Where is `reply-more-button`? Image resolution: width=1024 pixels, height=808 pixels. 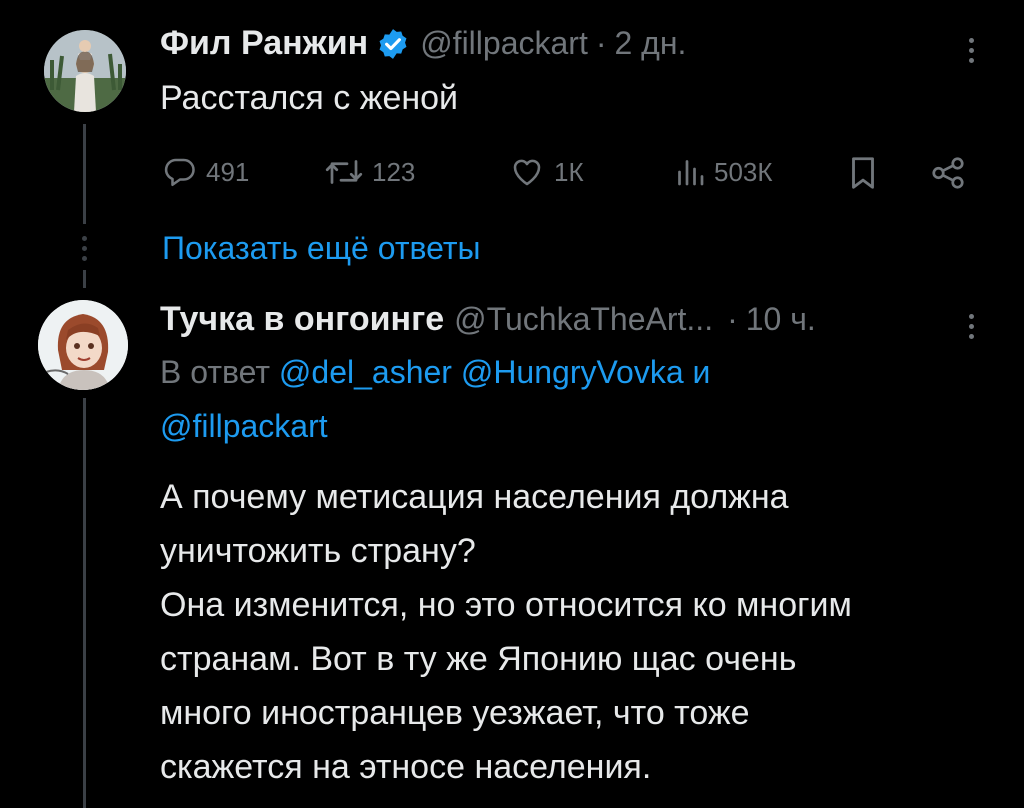 reply-more-button is located at coordinates (971, 326).